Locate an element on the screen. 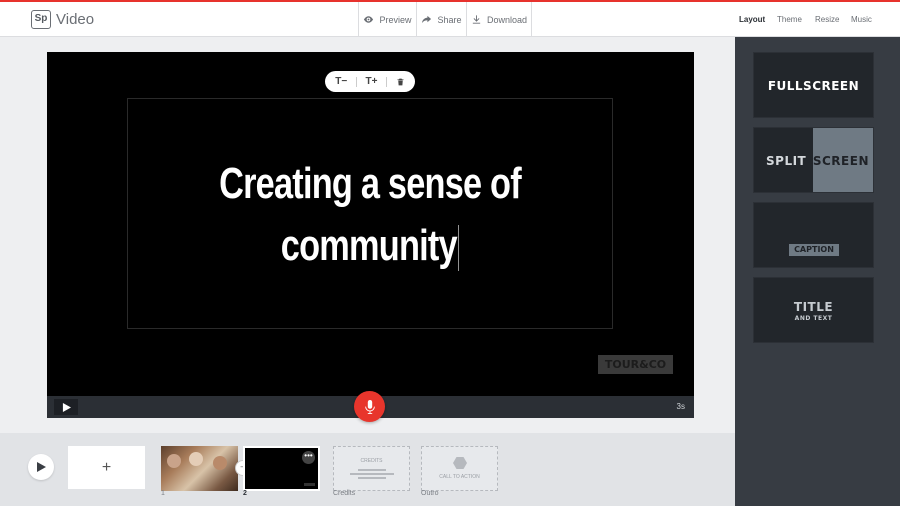 The width and height of the screenshot is (900, 506). slide-number-1: 1 is located at coordinates (163, 493).